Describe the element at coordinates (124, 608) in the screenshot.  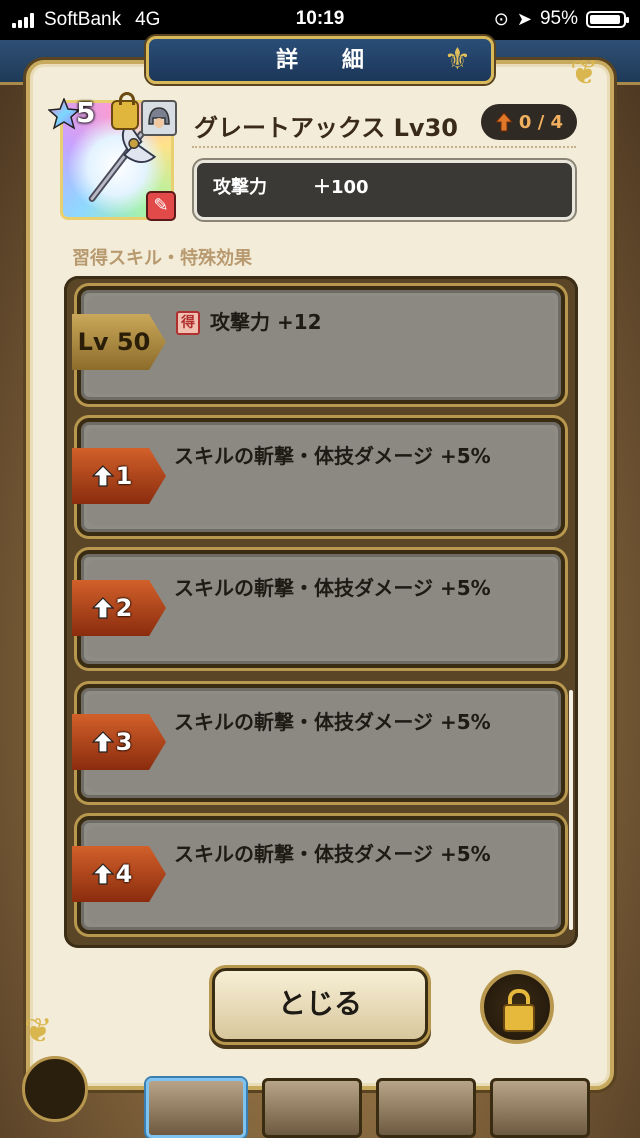
I see `upgrade-tag-number: 2` at that location.